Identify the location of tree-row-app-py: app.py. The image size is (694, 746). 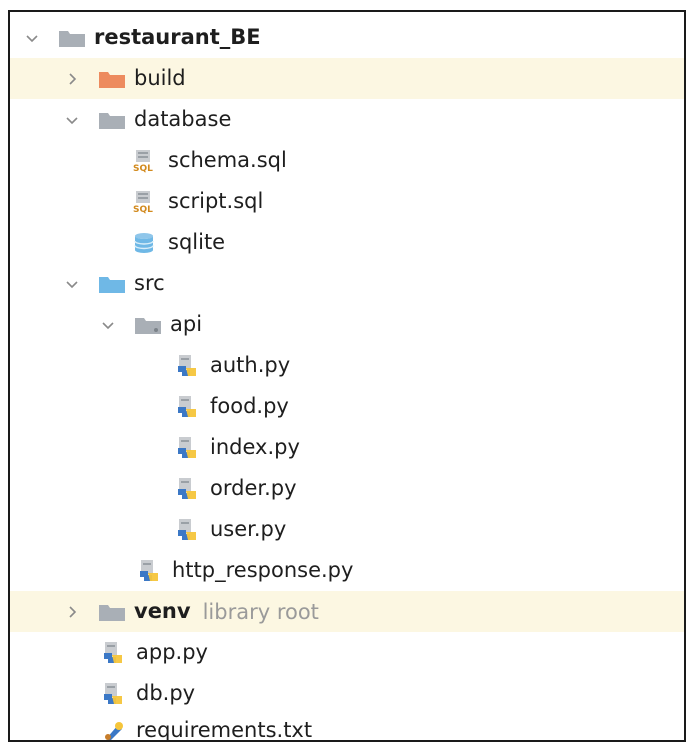
(347, 652).